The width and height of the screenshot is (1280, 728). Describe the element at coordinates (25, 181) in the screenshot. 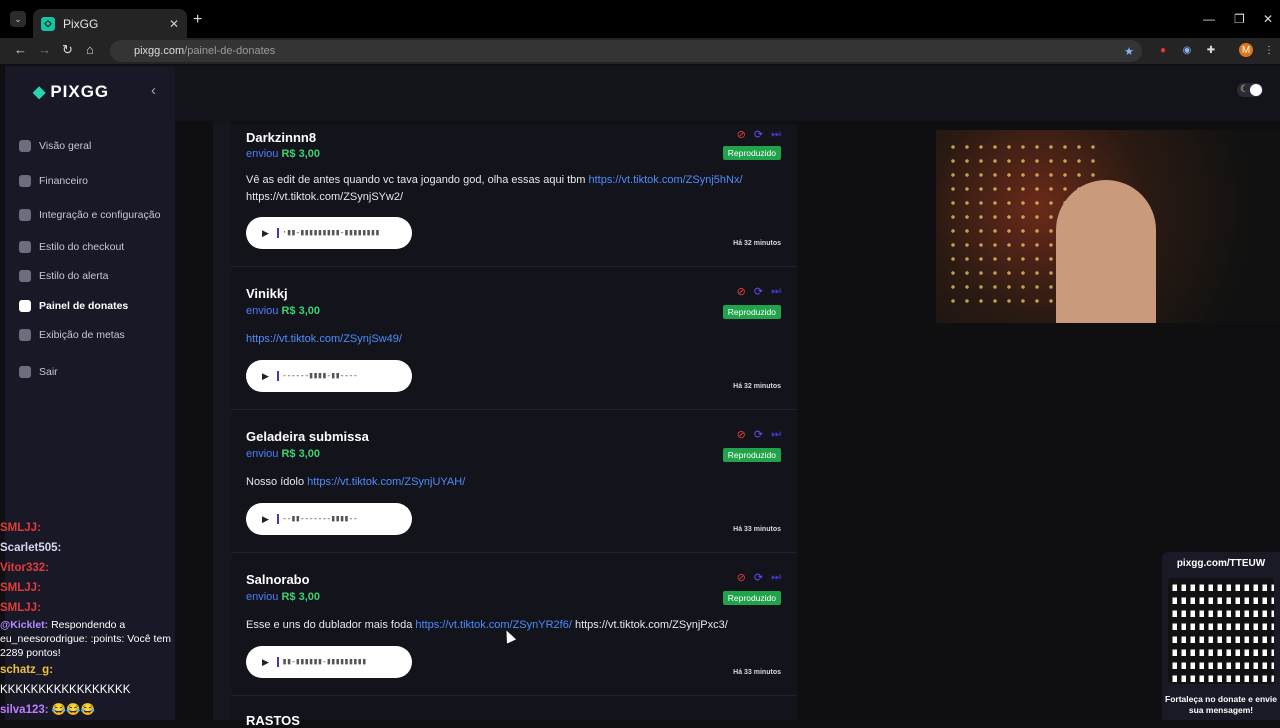

I see `wallet-icon` at that location.